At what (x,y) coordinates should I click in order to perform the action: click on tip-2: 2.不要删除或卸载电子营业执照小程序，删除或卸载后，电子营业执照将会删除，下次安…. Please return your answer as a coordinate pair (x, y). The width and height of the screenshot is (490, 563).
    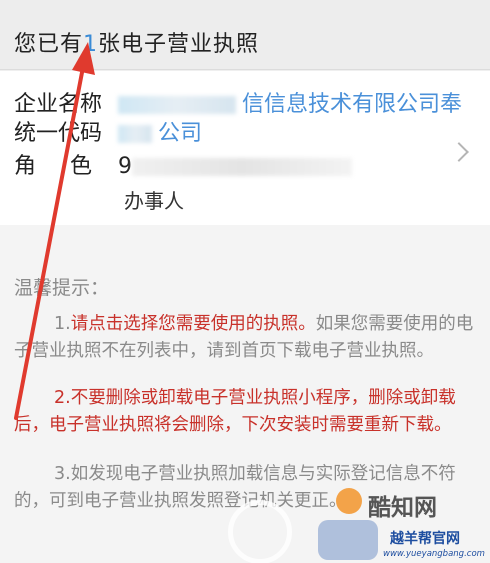
    Looking at the image, I should click on (244, 411).